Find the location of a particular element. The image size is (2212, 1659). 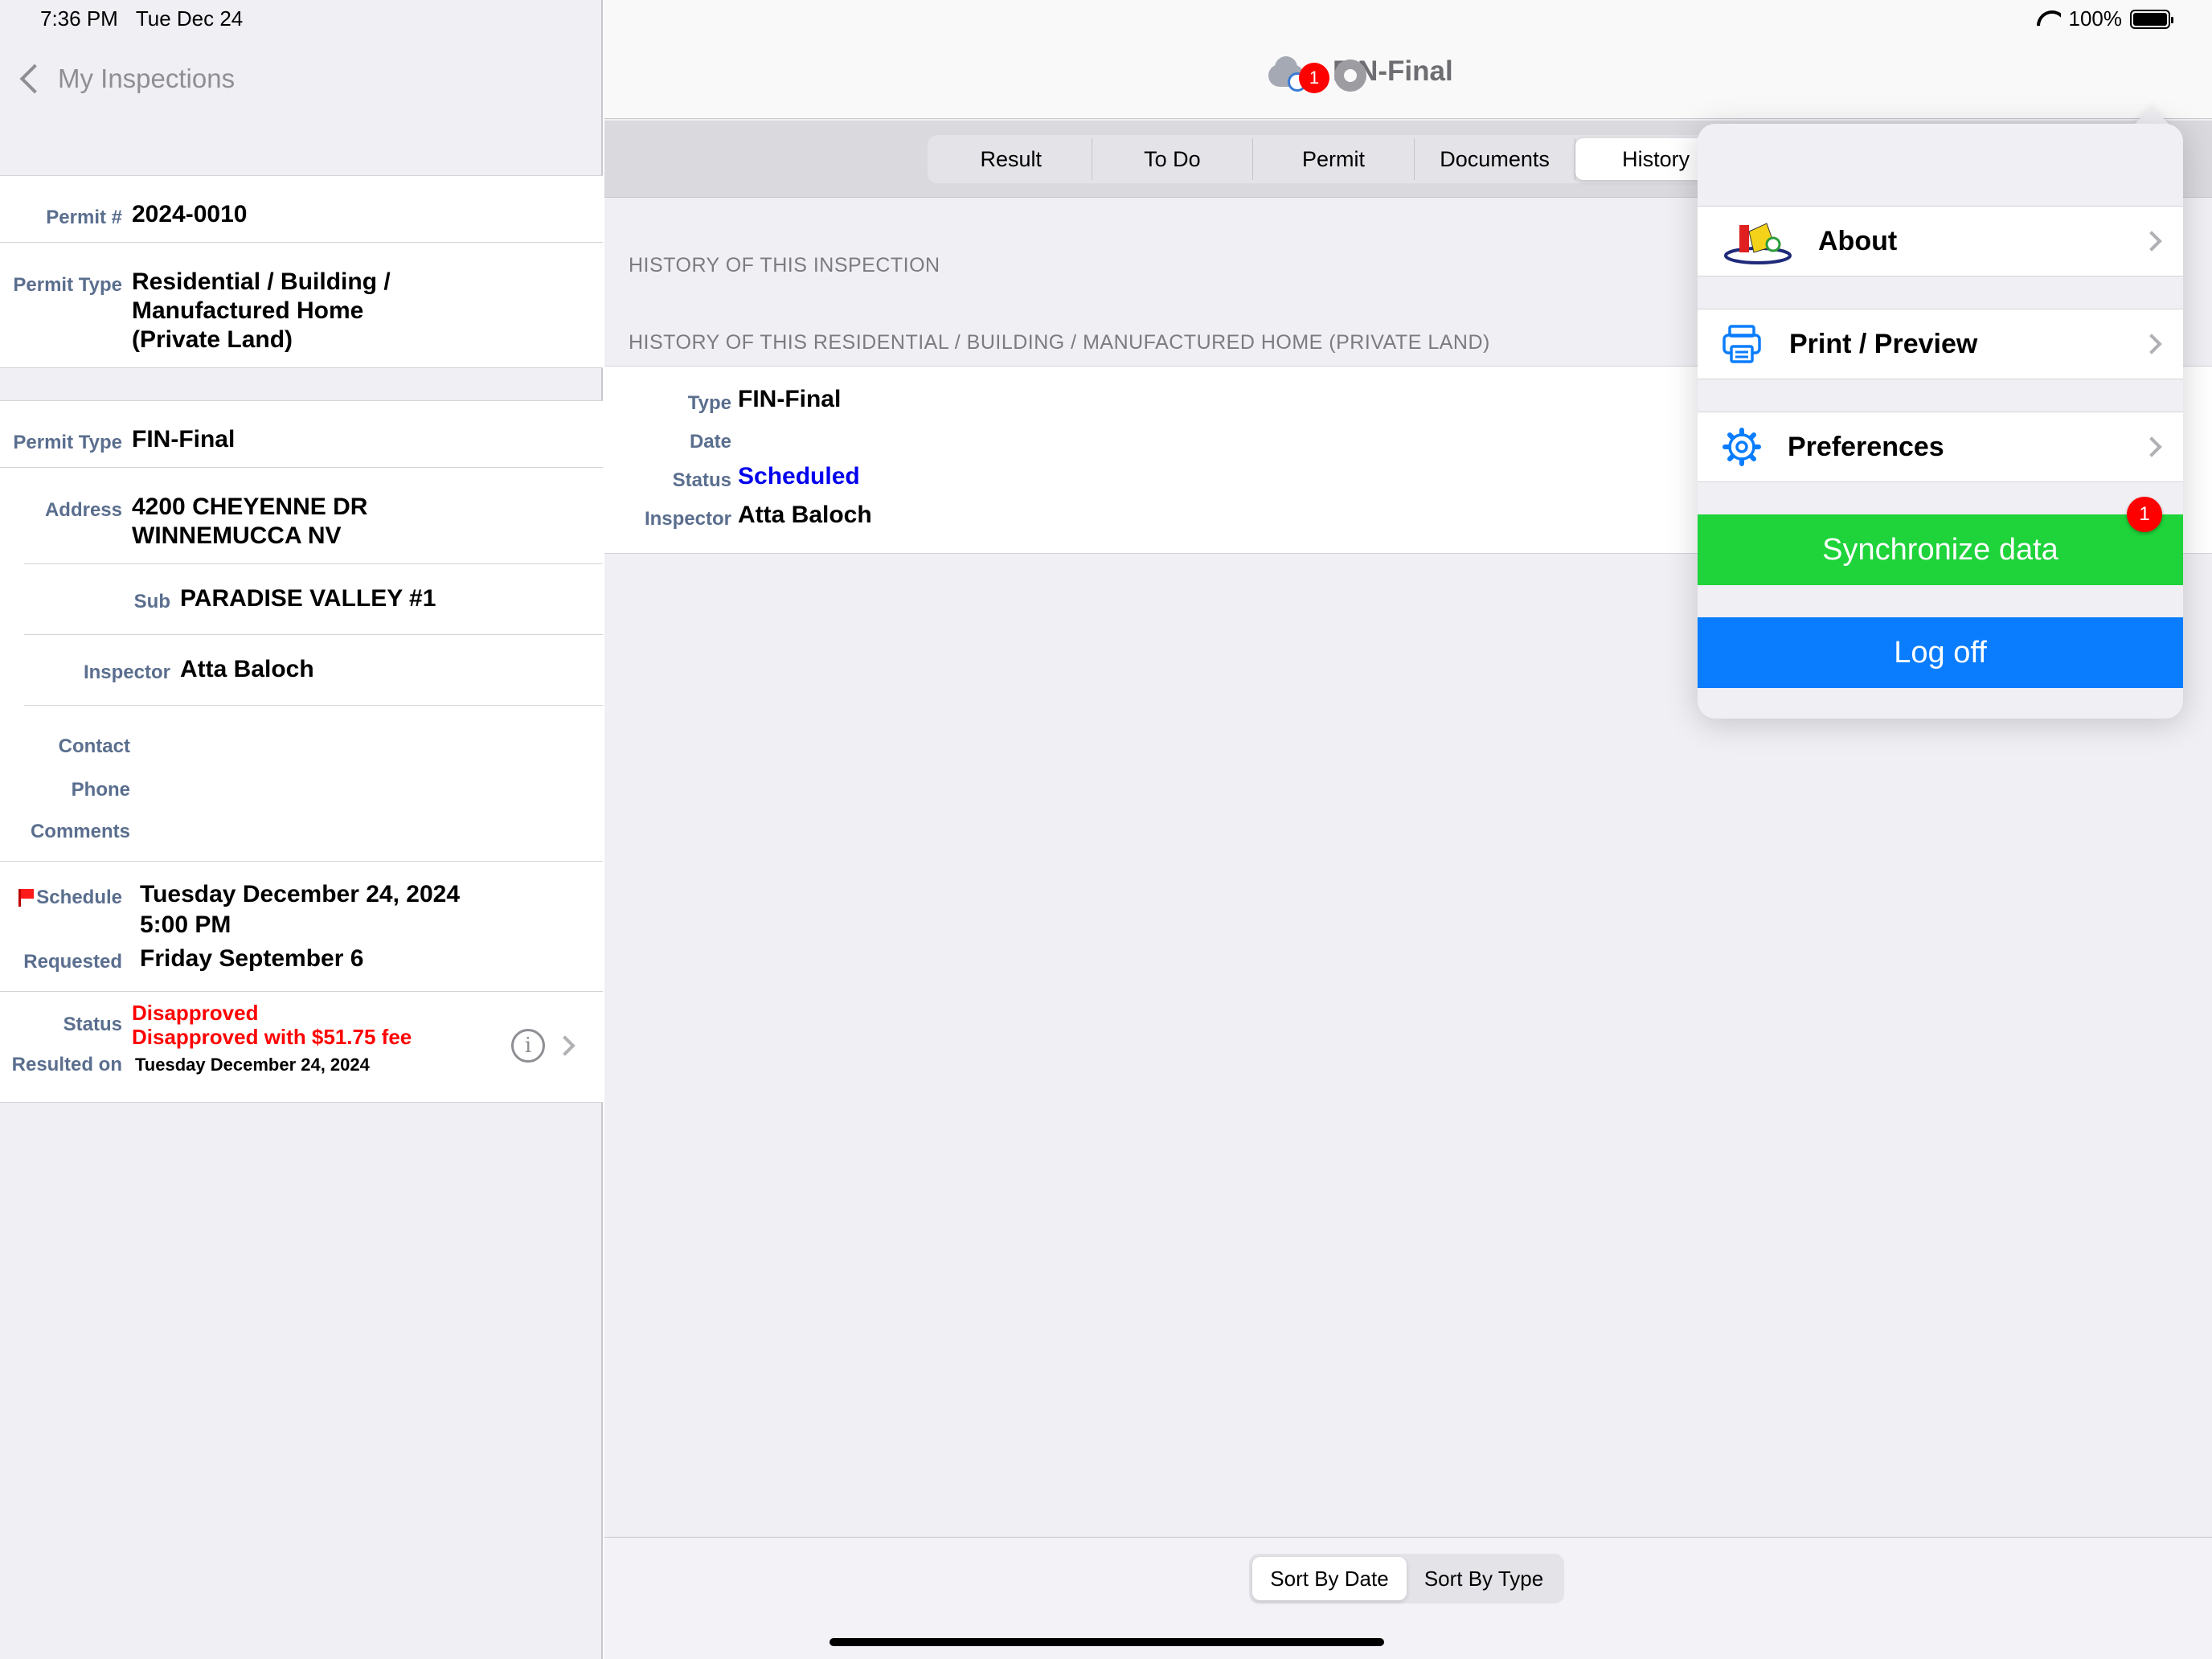

section-header-inspection-history: HISTORY OF THIS INSPECTION is located at coordinates (784, 265).